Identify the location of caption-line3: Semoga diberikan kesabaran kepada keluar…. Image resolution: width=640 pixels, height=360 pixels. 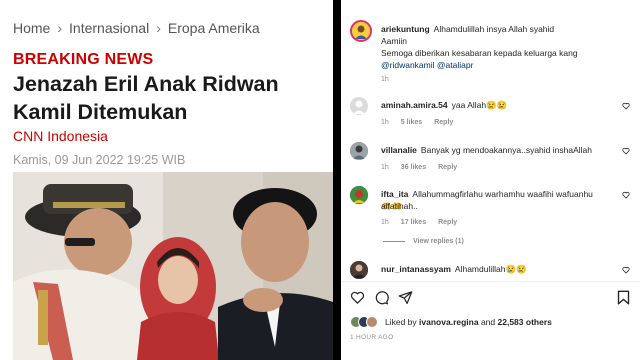
(479, 53).